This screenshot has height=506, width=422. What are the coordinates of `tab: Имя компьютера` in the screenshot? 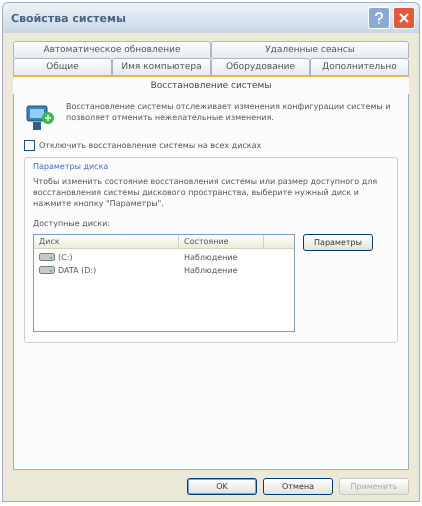 It's located at (161, 67).